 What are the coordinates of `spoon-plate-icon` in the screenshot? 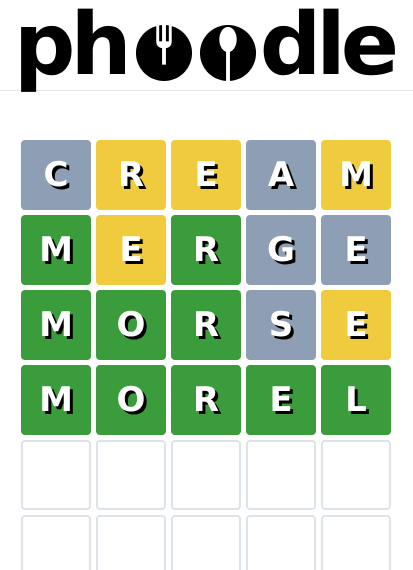 It's located at (227, 53).